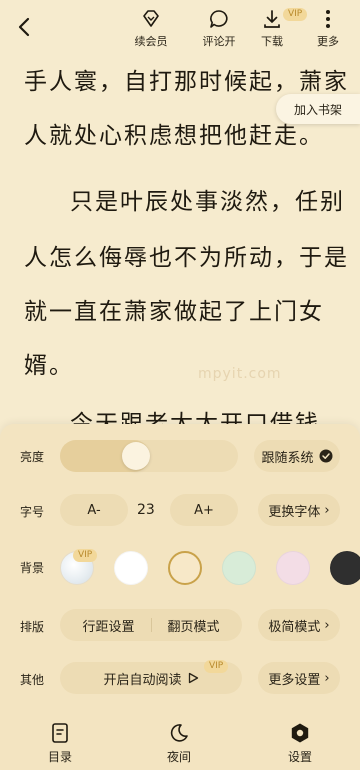  Describe the element at coordinates (186, 82) in the screenshot. I see `text-line: 手人寰，自打那时候起，萧家` at that location.